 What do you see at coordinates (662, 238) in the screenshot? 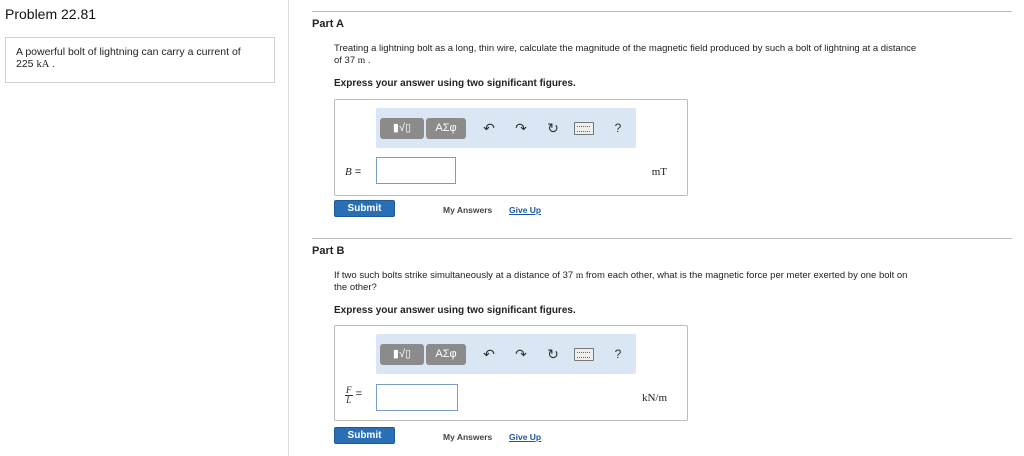
I see `part-b-divider` at bounding box center [662, 238].